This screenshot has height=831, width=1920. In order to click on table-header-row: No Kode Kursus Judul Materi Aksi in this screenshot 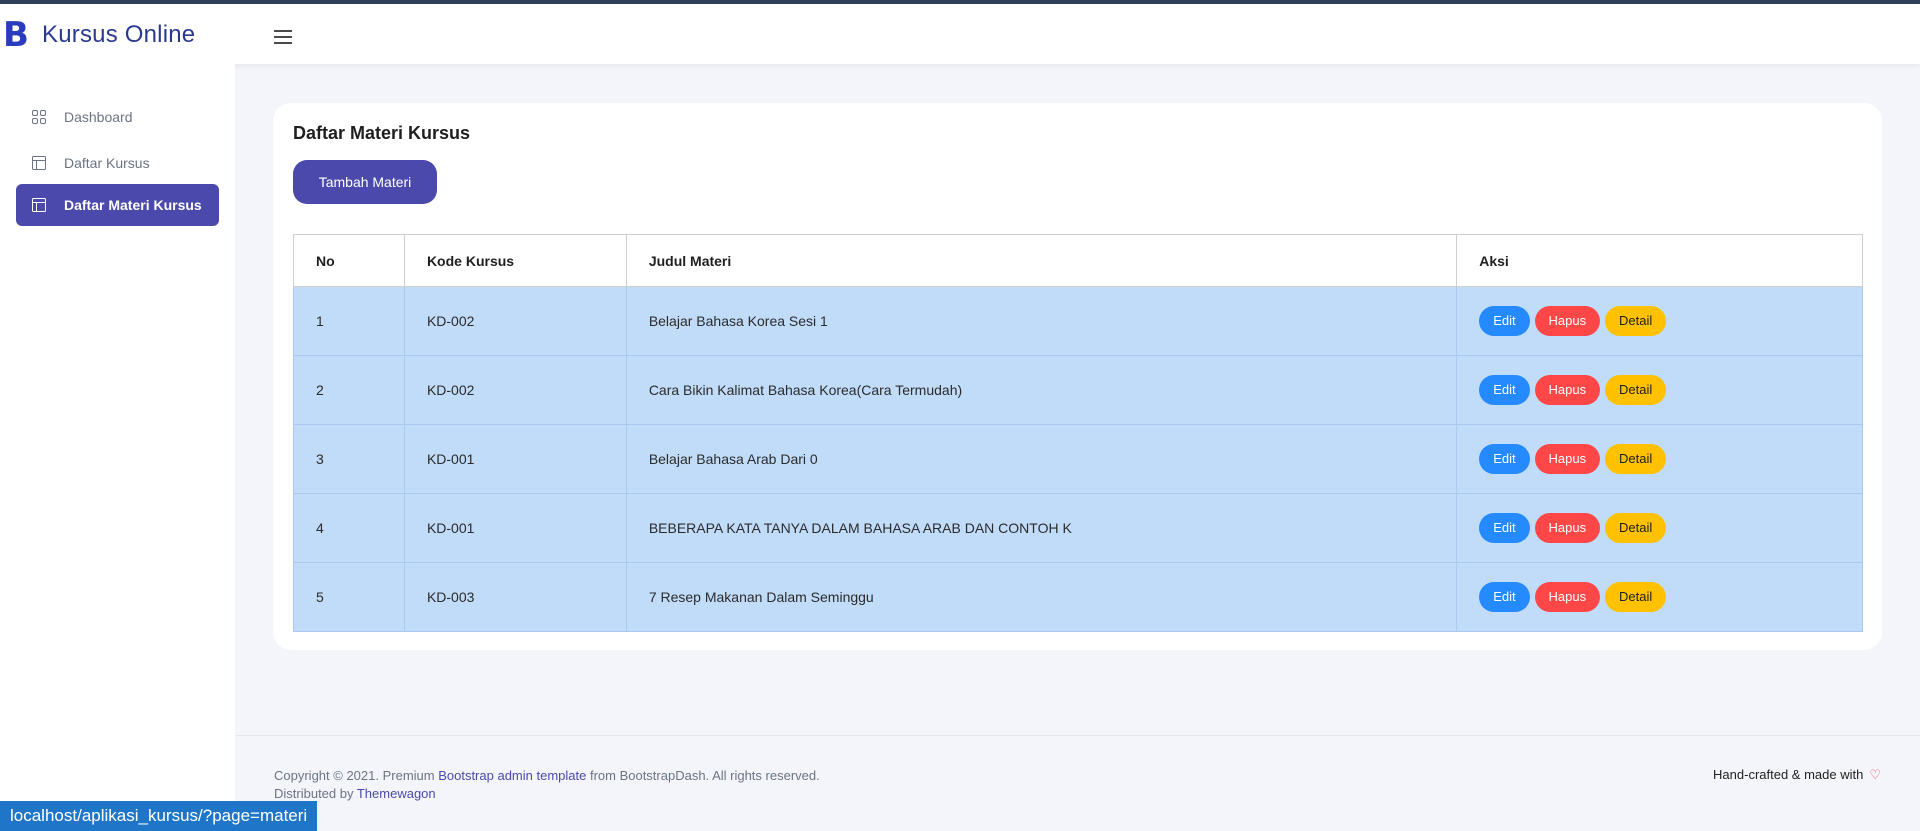, I will do `click(1078, 260)`.